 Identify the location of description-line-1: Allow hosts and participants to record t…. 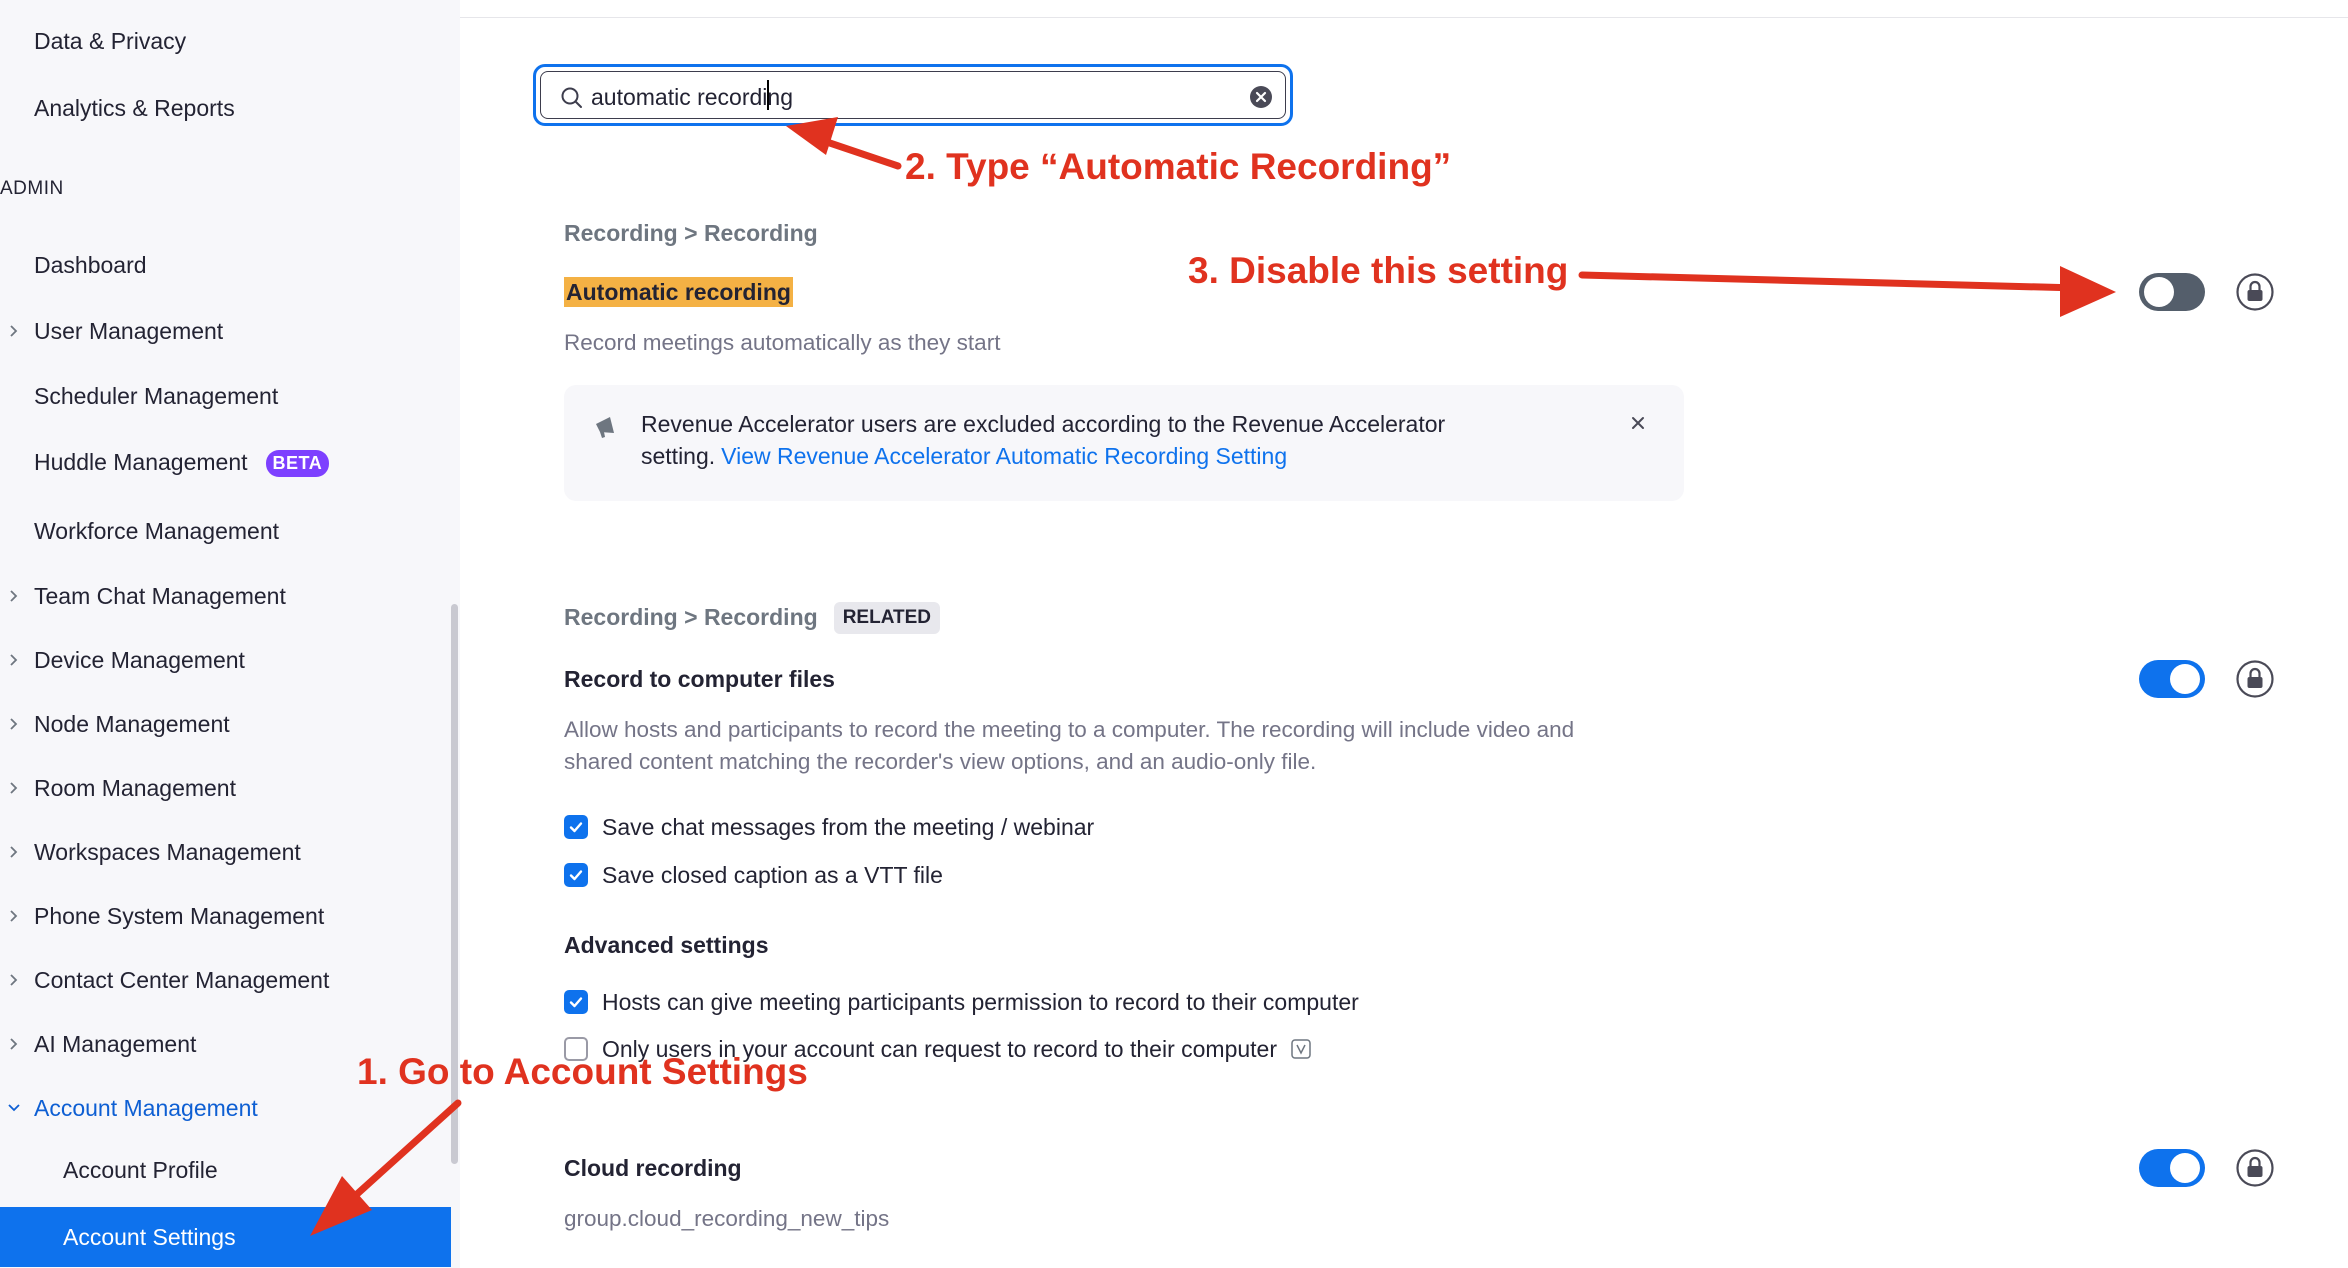
(1069, 729).